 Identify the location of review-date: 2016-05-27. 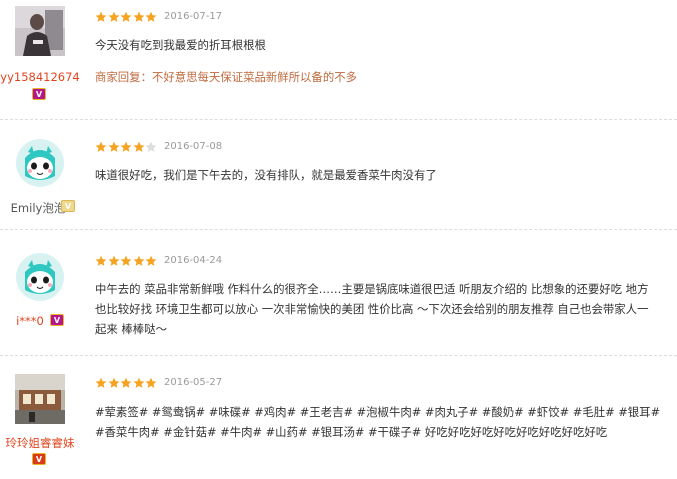
(193, 382).